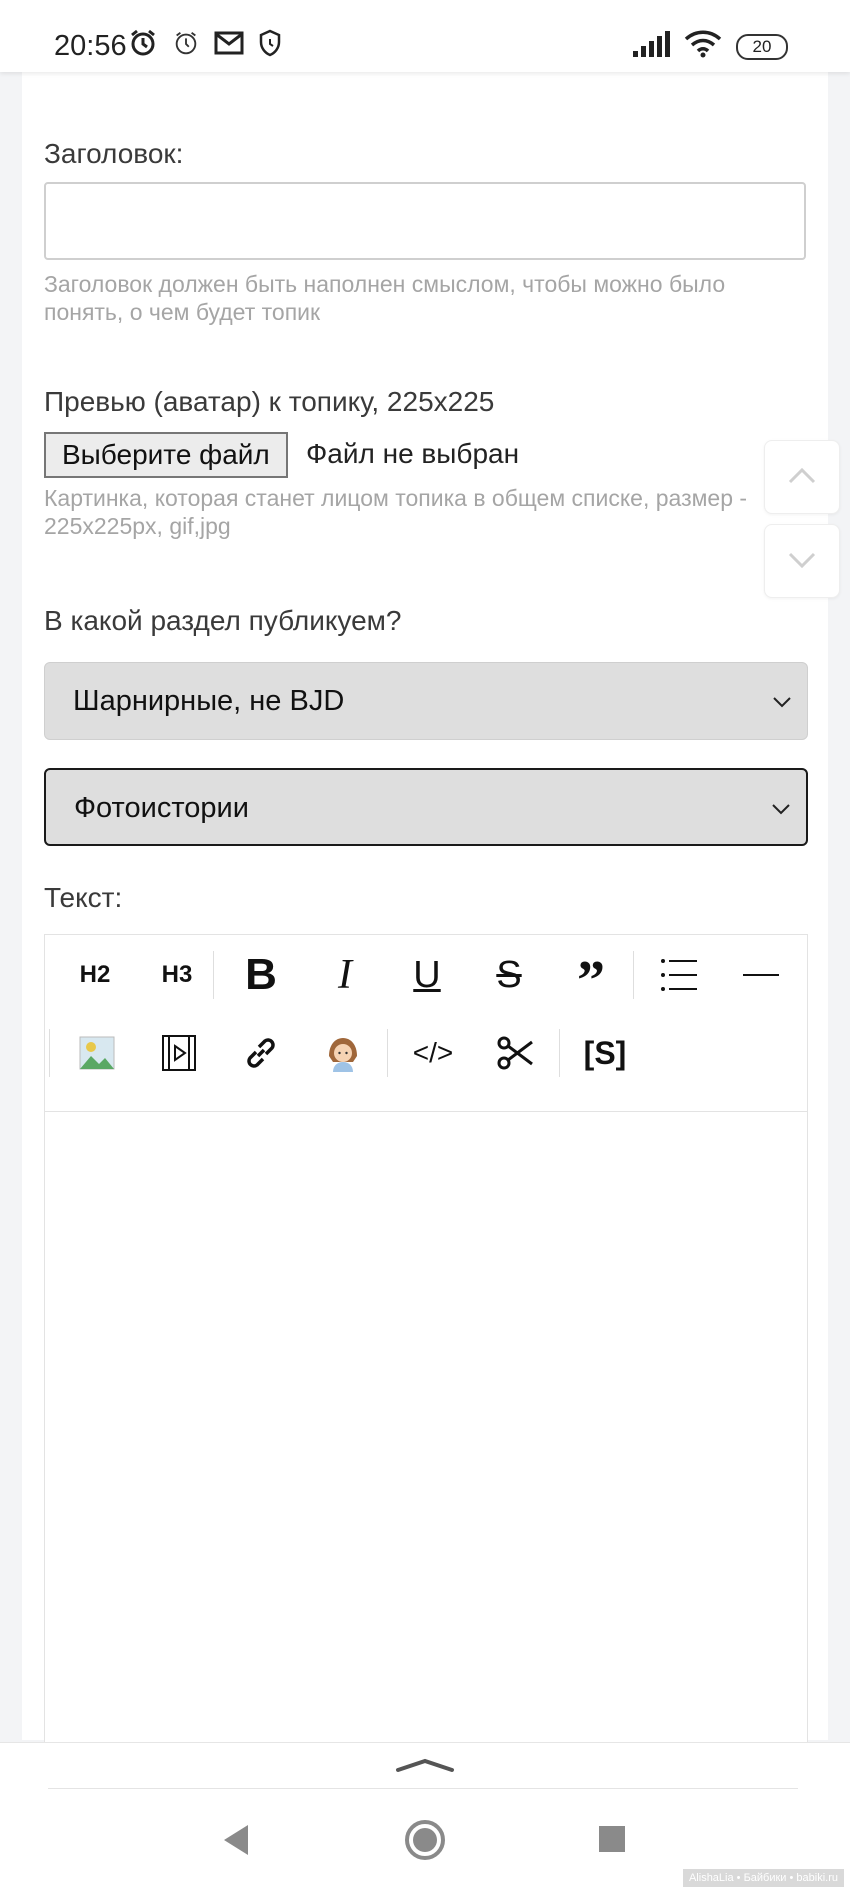 This screenshot has width=850, height=1890. I want to click on image-icon, so click(97, 1053).